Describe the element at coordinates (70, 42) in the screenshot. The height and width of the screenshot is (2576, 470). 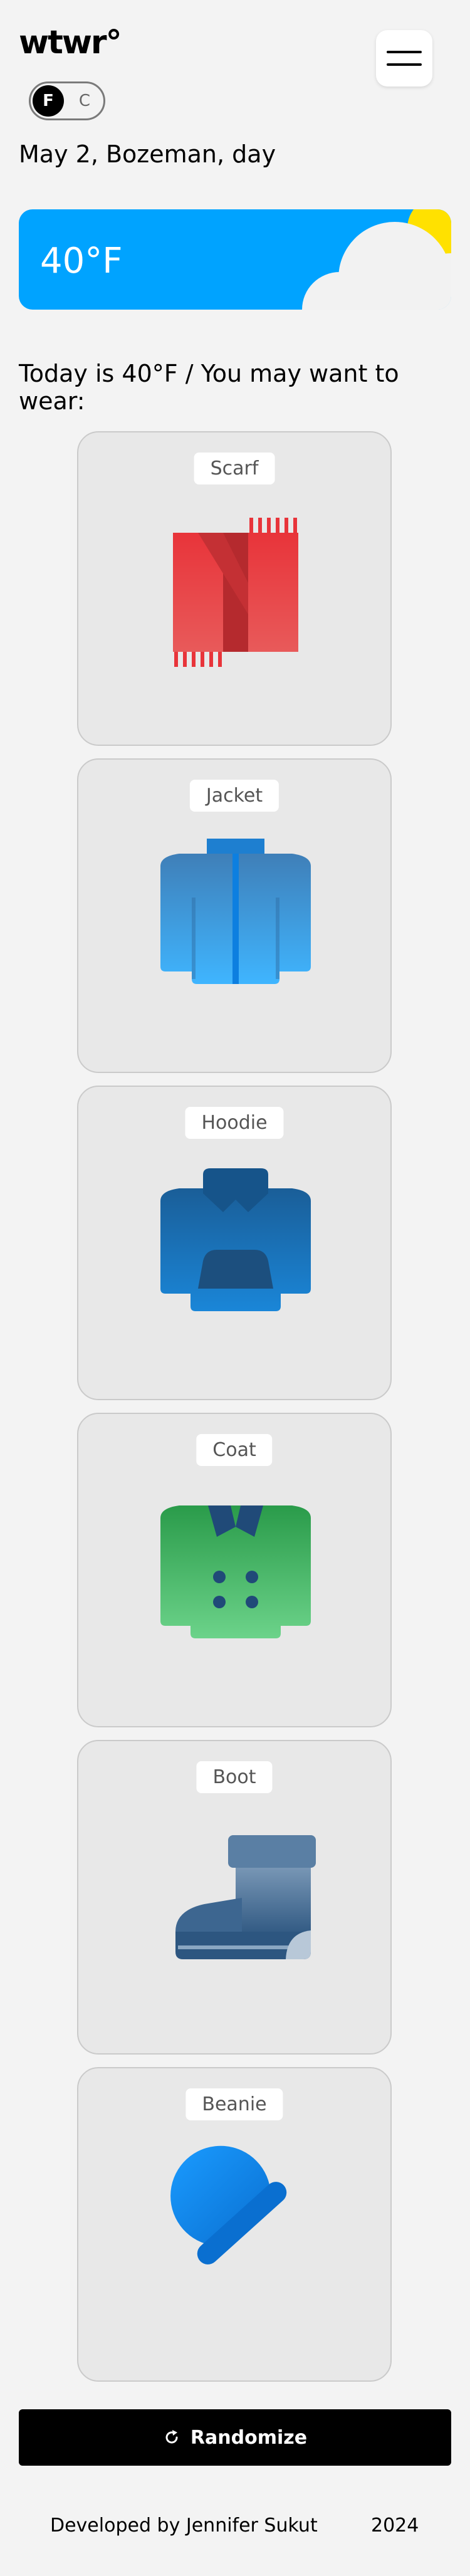
I see `app-logo: wtwr°` at that location.